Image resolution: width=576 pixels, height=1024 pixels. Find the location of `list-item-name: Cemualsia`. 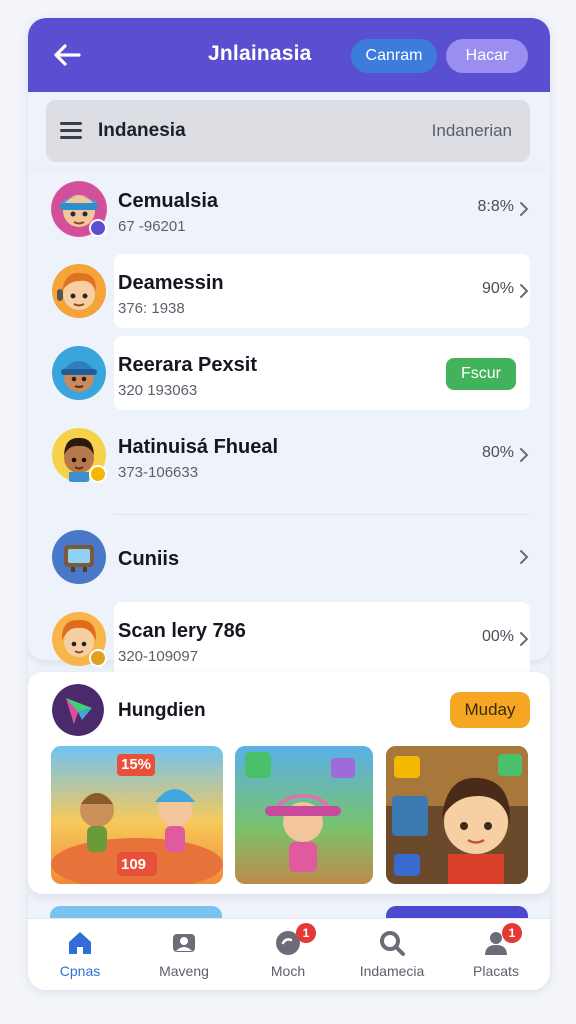

list-item-name: Cemualsia is located at coordinates (168, 201).